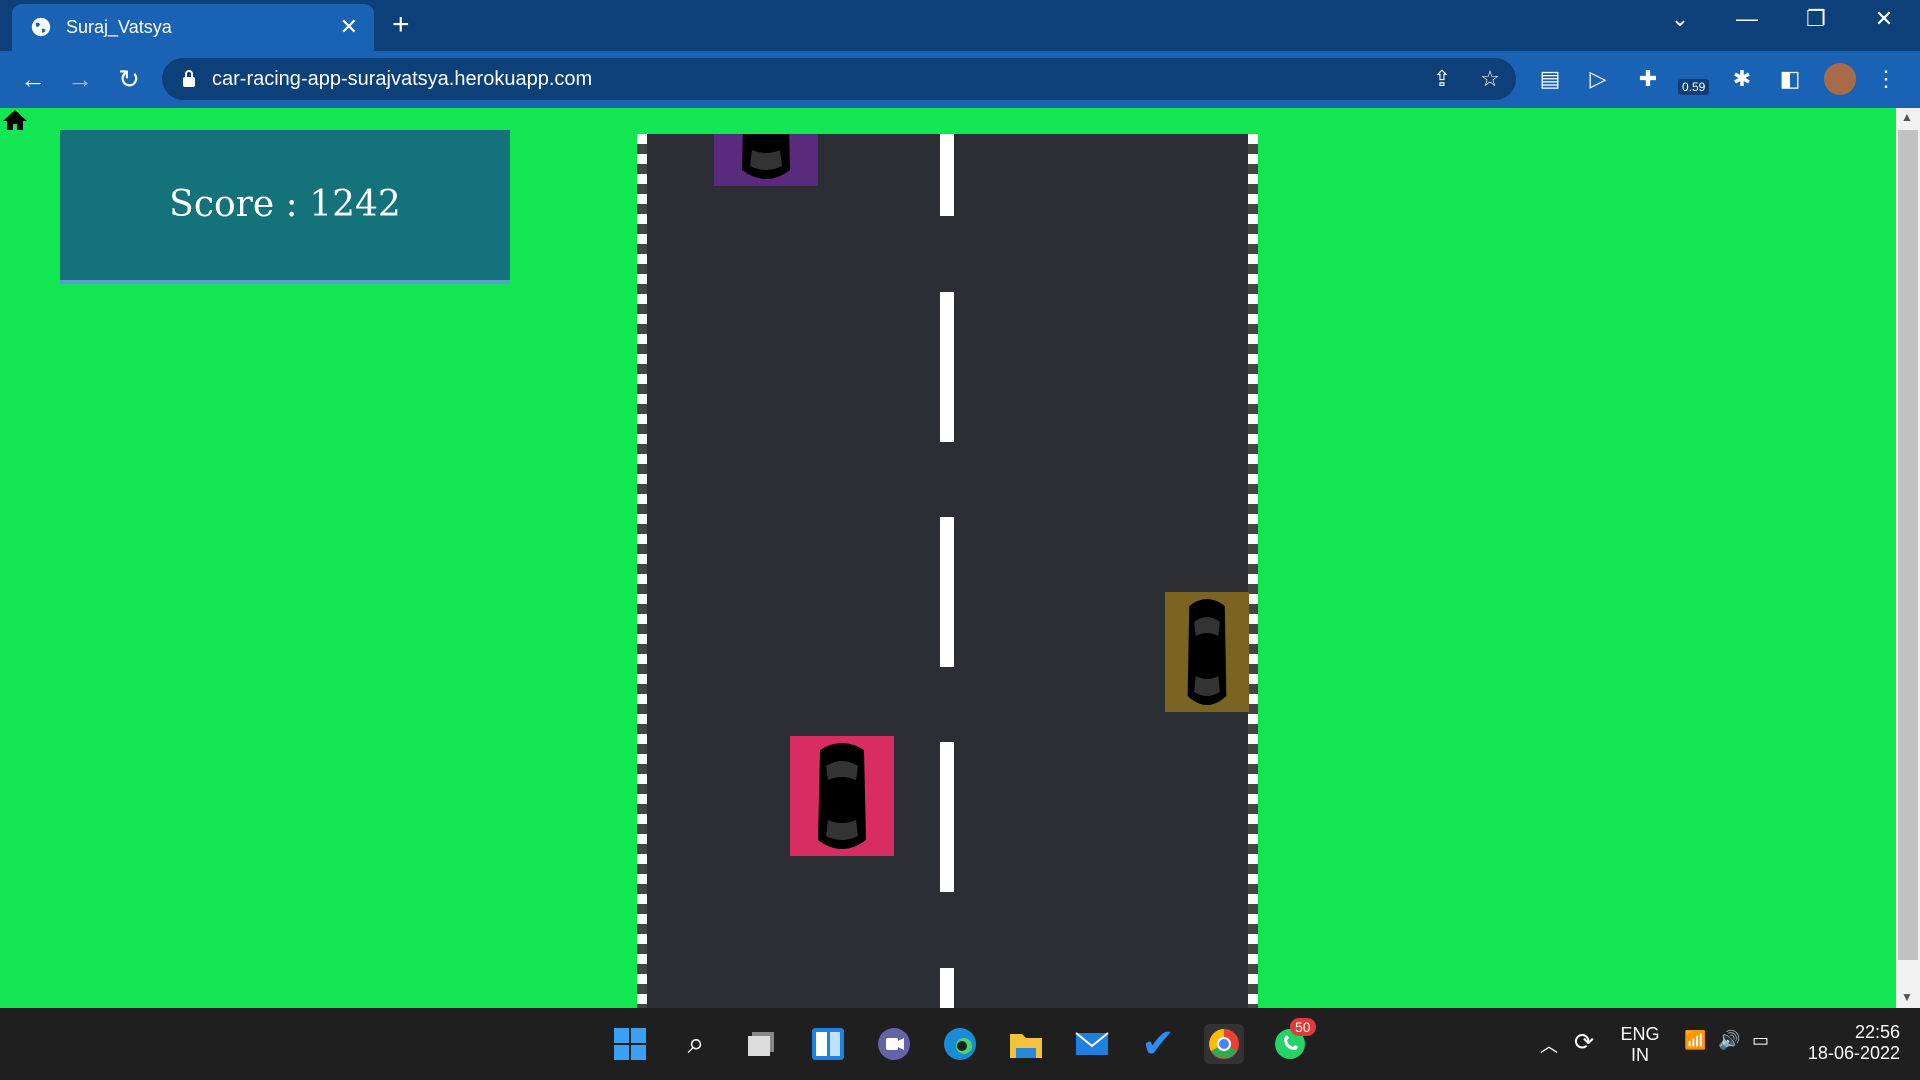 The image size is (1920, 1080). What do you see at coordinates (1790, 79) in the screenshot?
I see `side-panel-icon: ◧` at bounding box center [1790, 79].